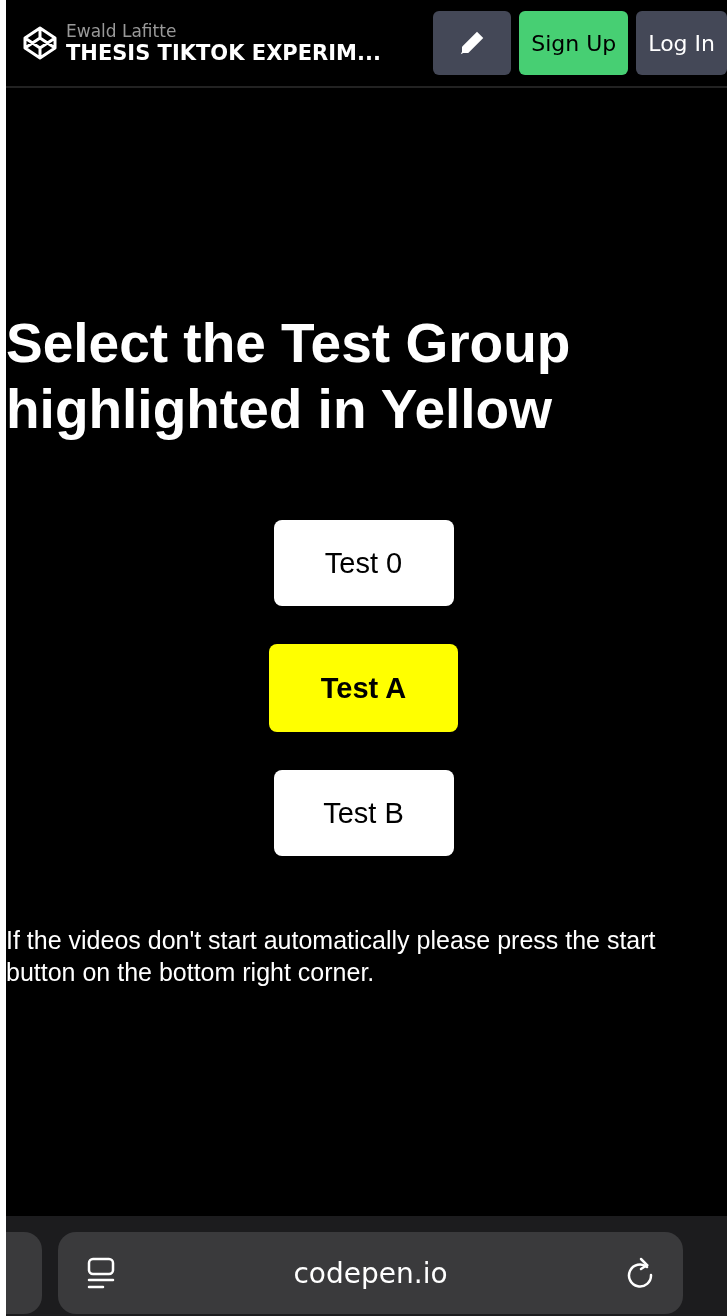 This screenshot has height=1316, width=727. I want to click on page-heading: Select the Test Group highlighted in Yellow, so click(289, 376).